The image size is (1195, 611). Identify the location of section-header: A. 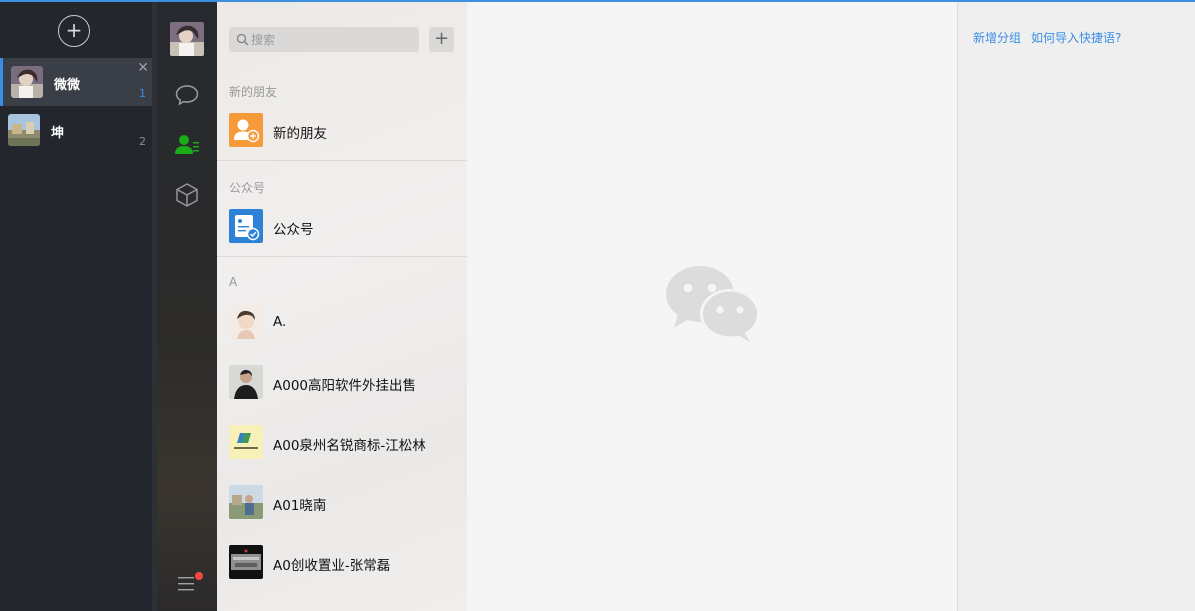
(233, 282).